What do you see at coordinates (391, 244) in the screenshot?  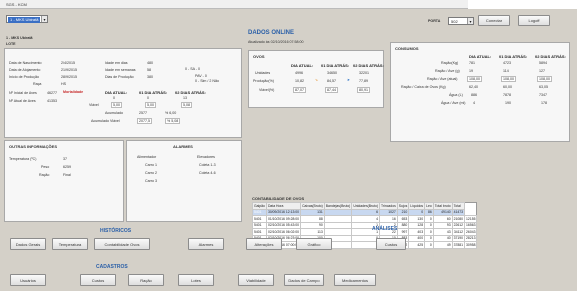 I see `custos-analise-button: Custos` at bounding box center [391, 244].